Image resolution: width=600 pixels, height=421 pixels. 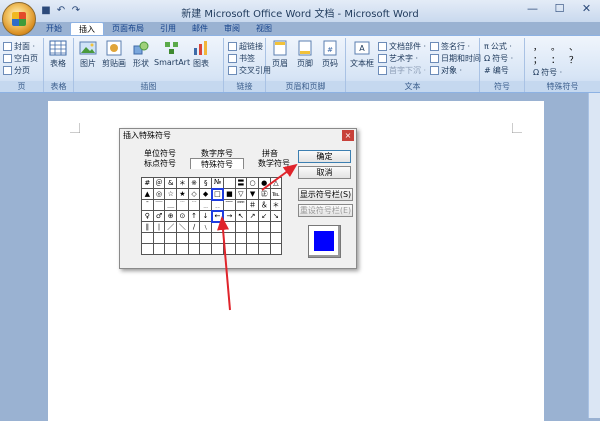 I want to click on symbol-cell: #, so click(x=147, y=183).